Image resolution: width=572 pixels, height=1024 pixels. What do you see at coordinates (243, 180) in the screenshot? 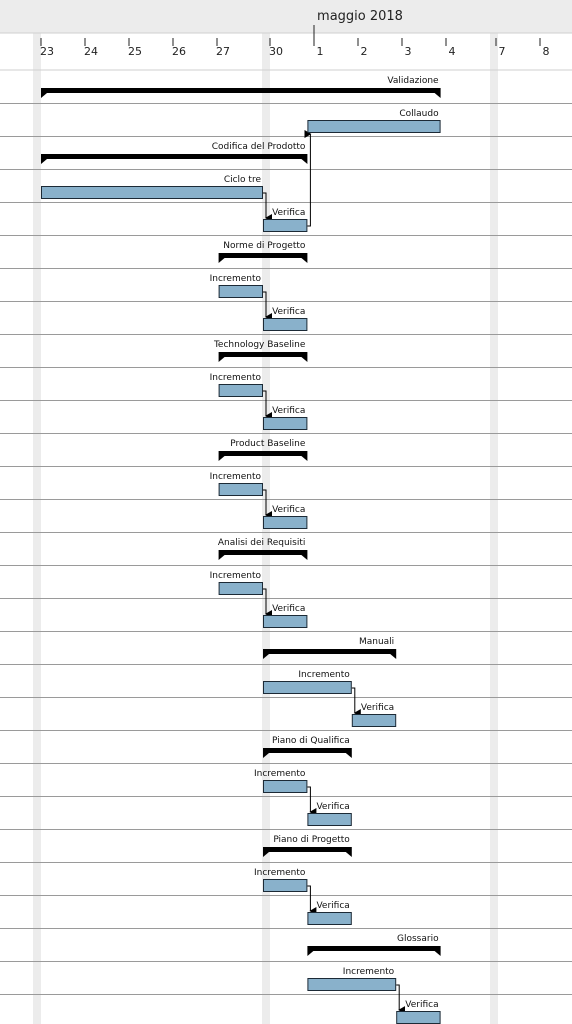
I see `task-label: Ciclo tre` at bounding box center [243, 180].